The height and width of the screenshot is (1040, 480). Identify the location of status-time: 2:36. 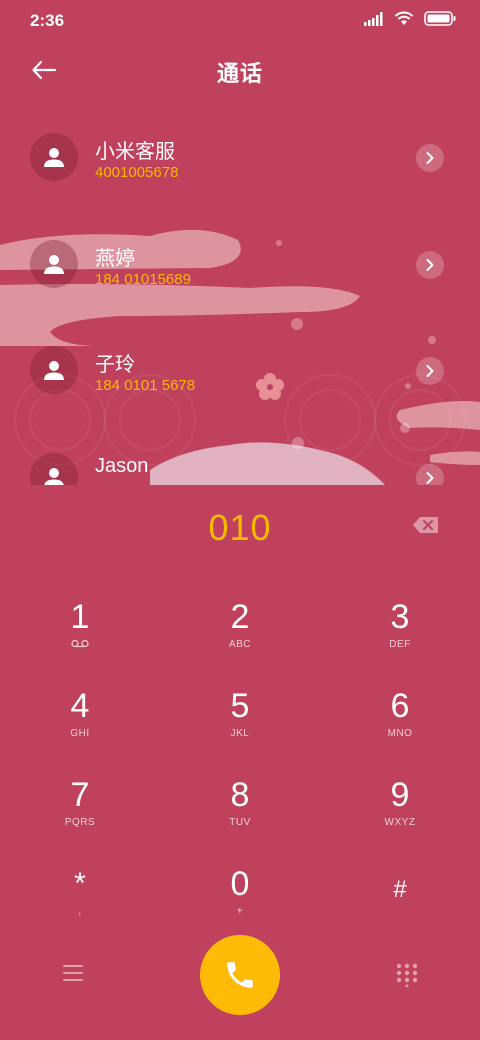
(47, 20).